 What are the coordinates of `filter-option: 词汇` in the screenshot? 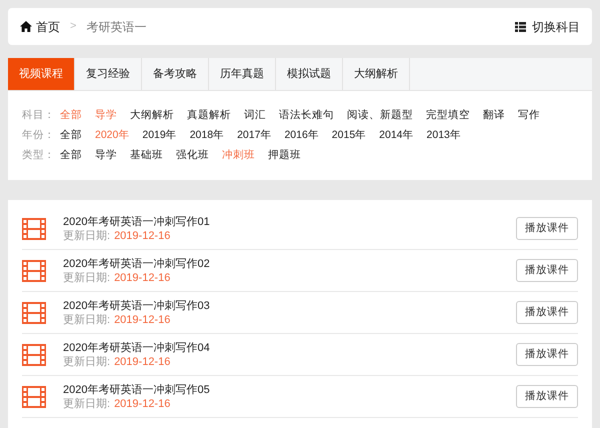 It's located at (255, 115).